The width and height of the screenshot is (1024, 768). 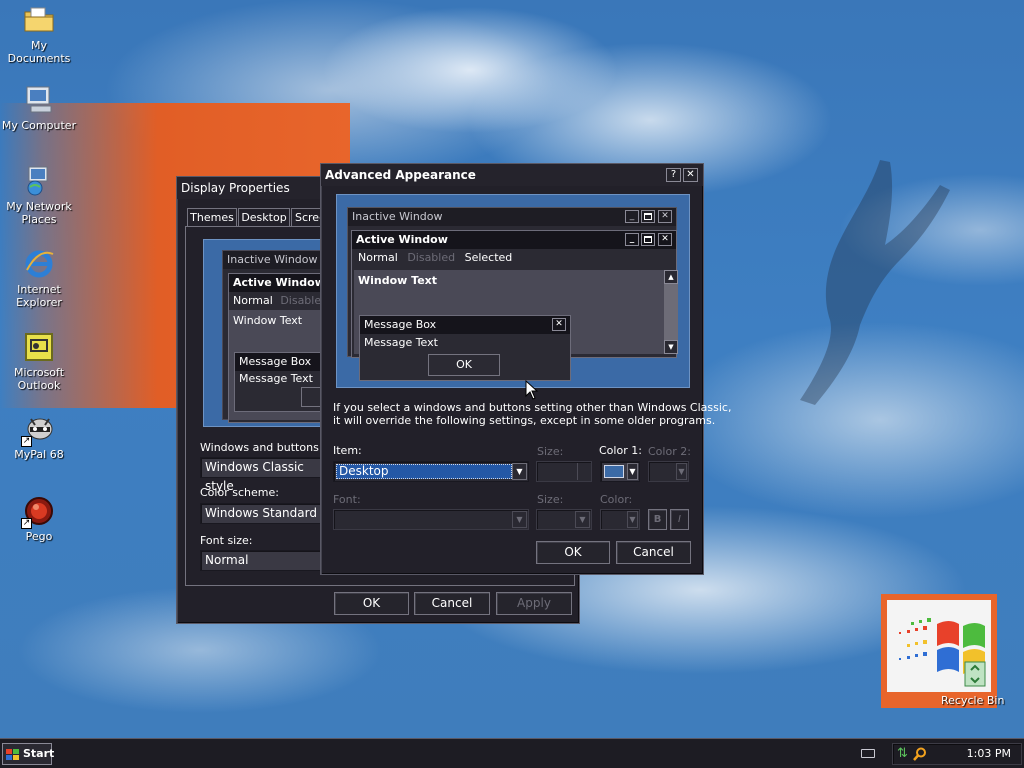 What do you see at coordinates (534, 603) in the screenshot?
I see `apply-button: Apply` at bounding box center [534, 603].